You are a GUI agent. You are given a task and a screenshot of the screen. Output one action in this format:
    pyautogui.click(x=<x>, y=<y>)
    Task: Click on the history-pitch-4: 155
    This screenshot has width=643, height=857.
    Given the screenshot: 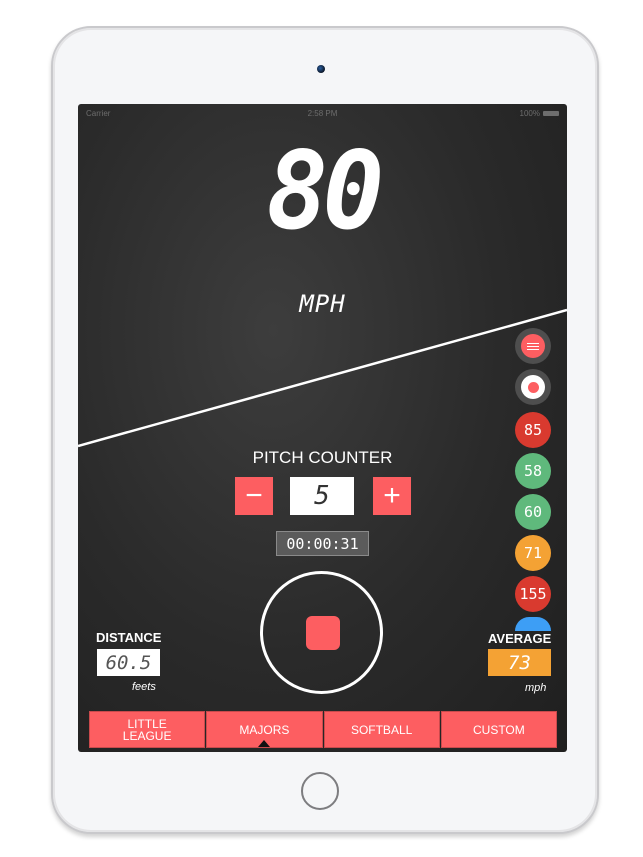 What is the action you would take?
    pyautogui.click(x=533, y=594)
    